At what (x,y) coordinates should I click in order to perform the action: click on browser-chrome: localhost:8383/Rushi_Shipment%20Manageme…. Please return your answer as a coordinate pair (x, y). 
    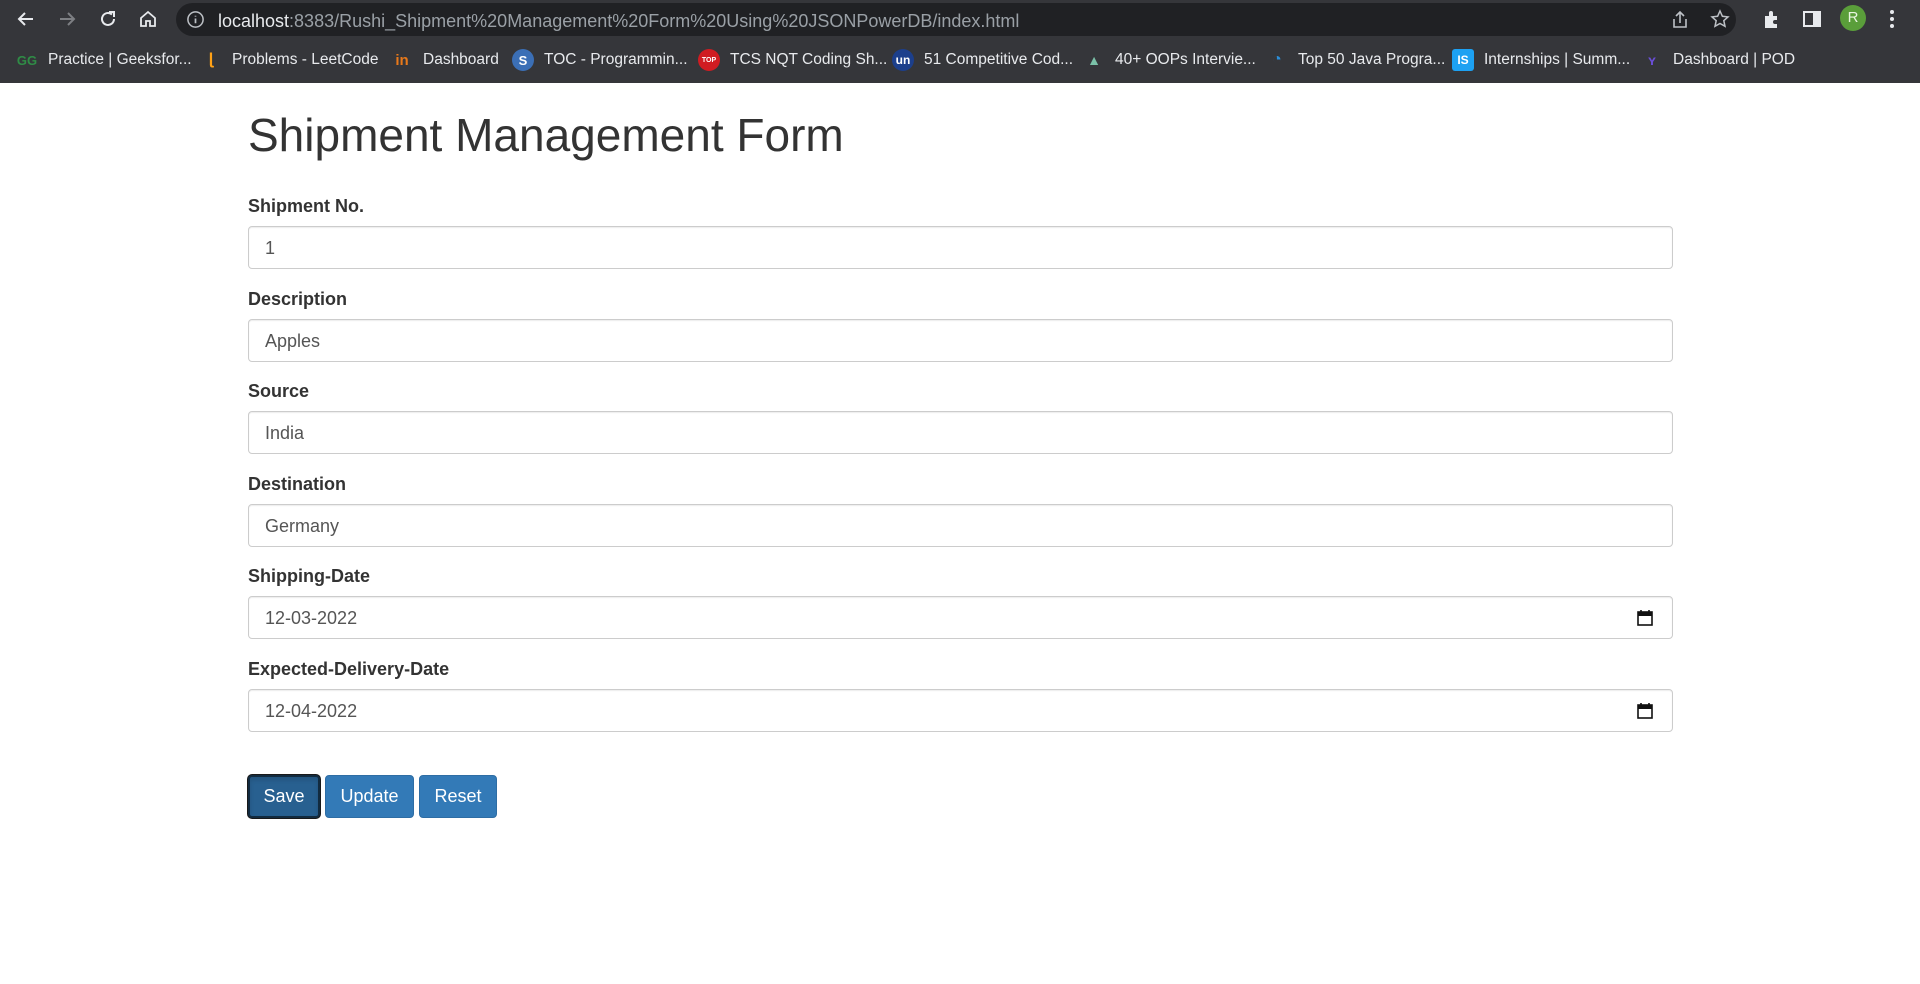
    Looking at the image, I should click on (960, 41).